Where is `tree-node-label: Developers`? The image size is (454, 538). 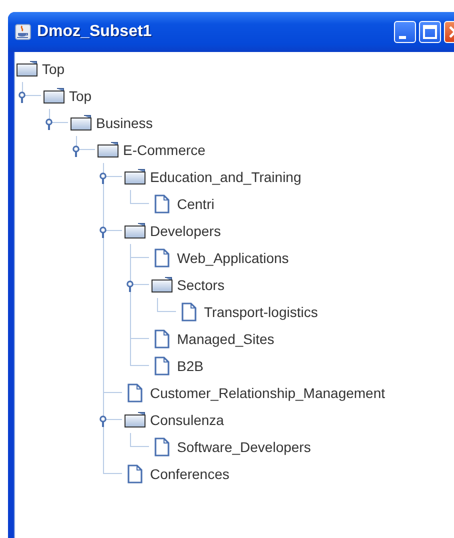
tree-node-label: Developers is located at coordinates (185, 230).